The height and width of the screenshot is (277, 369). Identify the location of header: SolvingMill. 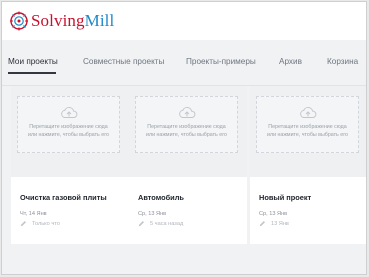
(184, 21).